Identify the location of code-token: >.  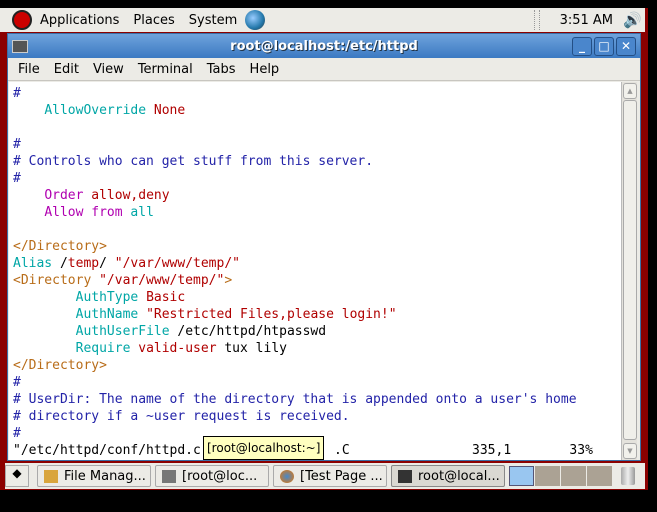
(228, 280).